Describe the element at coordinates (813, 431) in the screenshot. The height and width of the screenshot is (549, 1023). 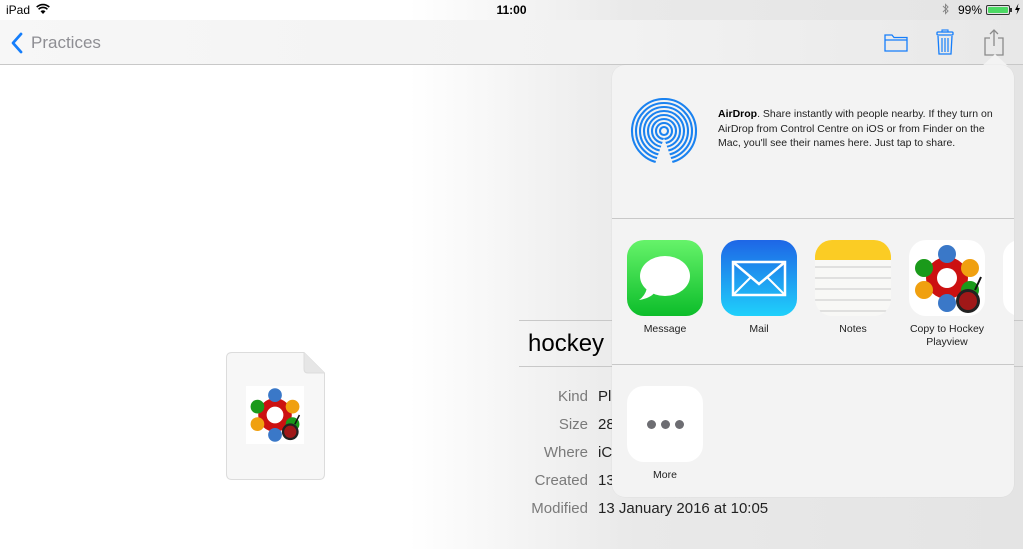
I see `share-actions-row: More` at that location.